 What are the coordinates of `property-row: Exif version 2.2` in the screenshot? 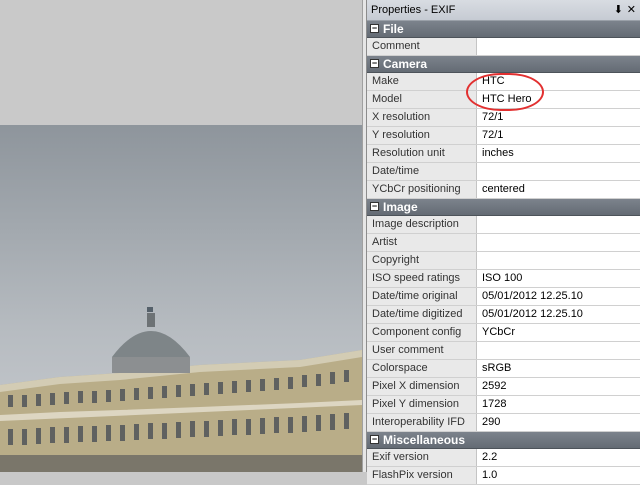 It's located at (503, 458).